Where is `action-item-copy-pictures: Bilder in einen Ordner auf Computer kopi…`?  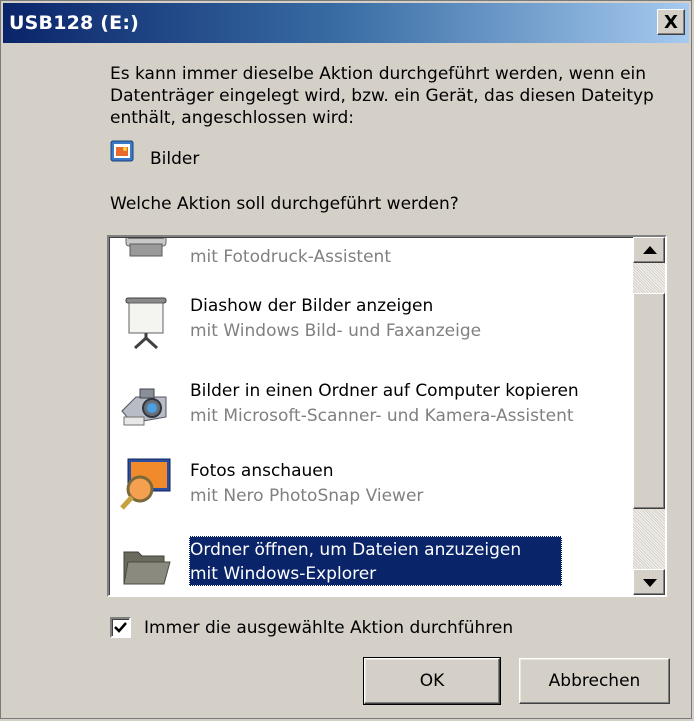
action-item-copy-pictures: Bilder in einen Ordner auf Computer kopi… is located at coordinates (372, 410).